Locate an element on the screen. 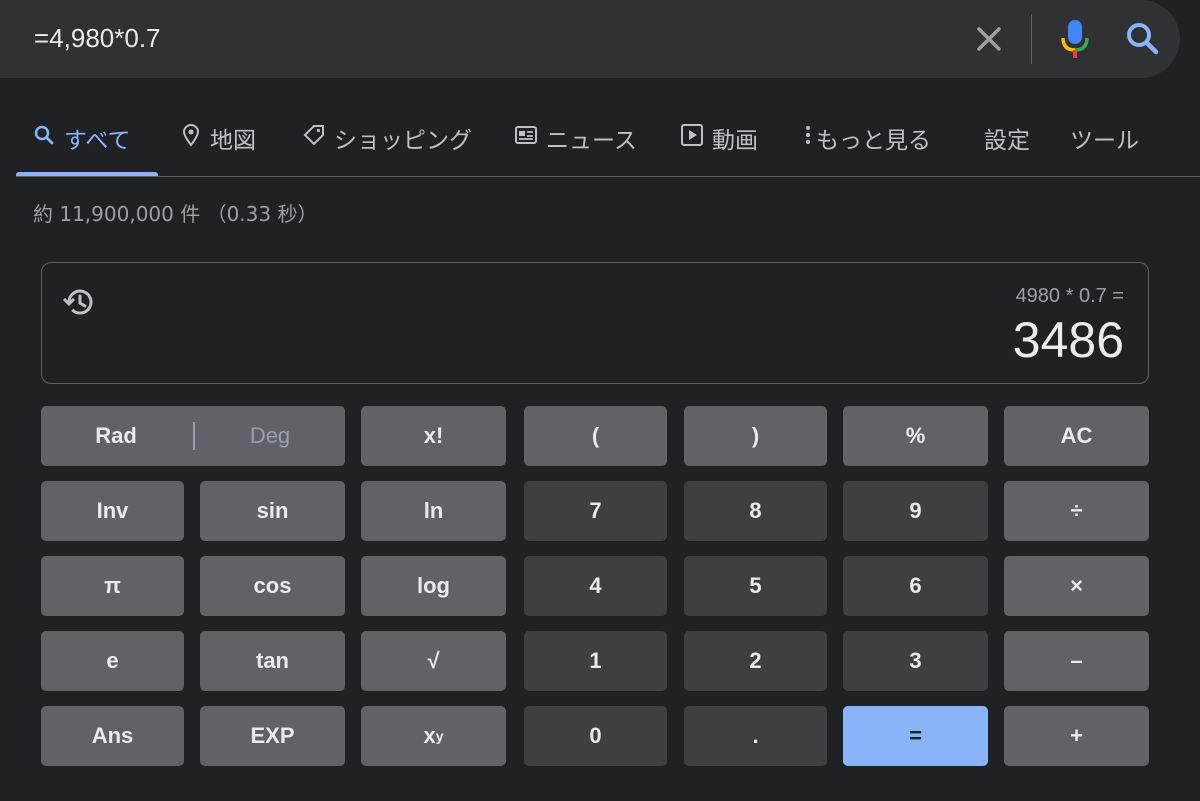  digit-9-button: 9 is located at coordinates (915, 511).